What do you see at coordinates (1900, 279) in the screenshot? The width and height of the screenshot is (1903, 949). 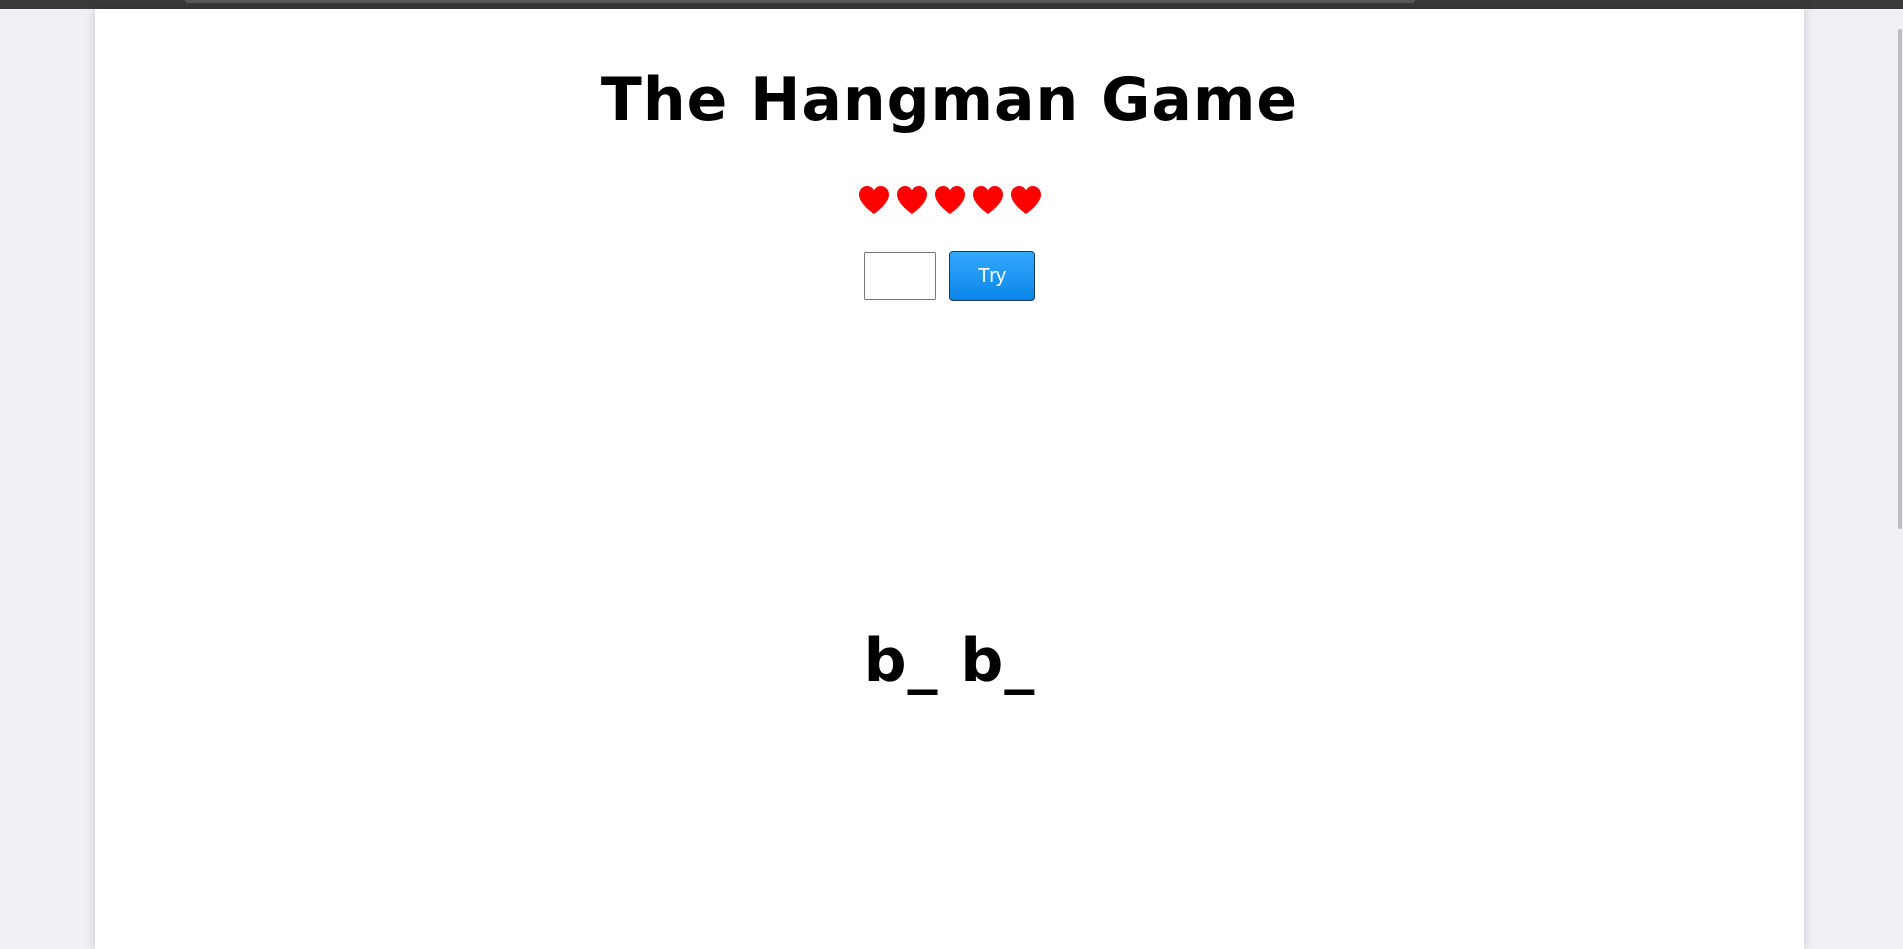 I see `scrollbar-thumb` at bounding box center [1900, 279].